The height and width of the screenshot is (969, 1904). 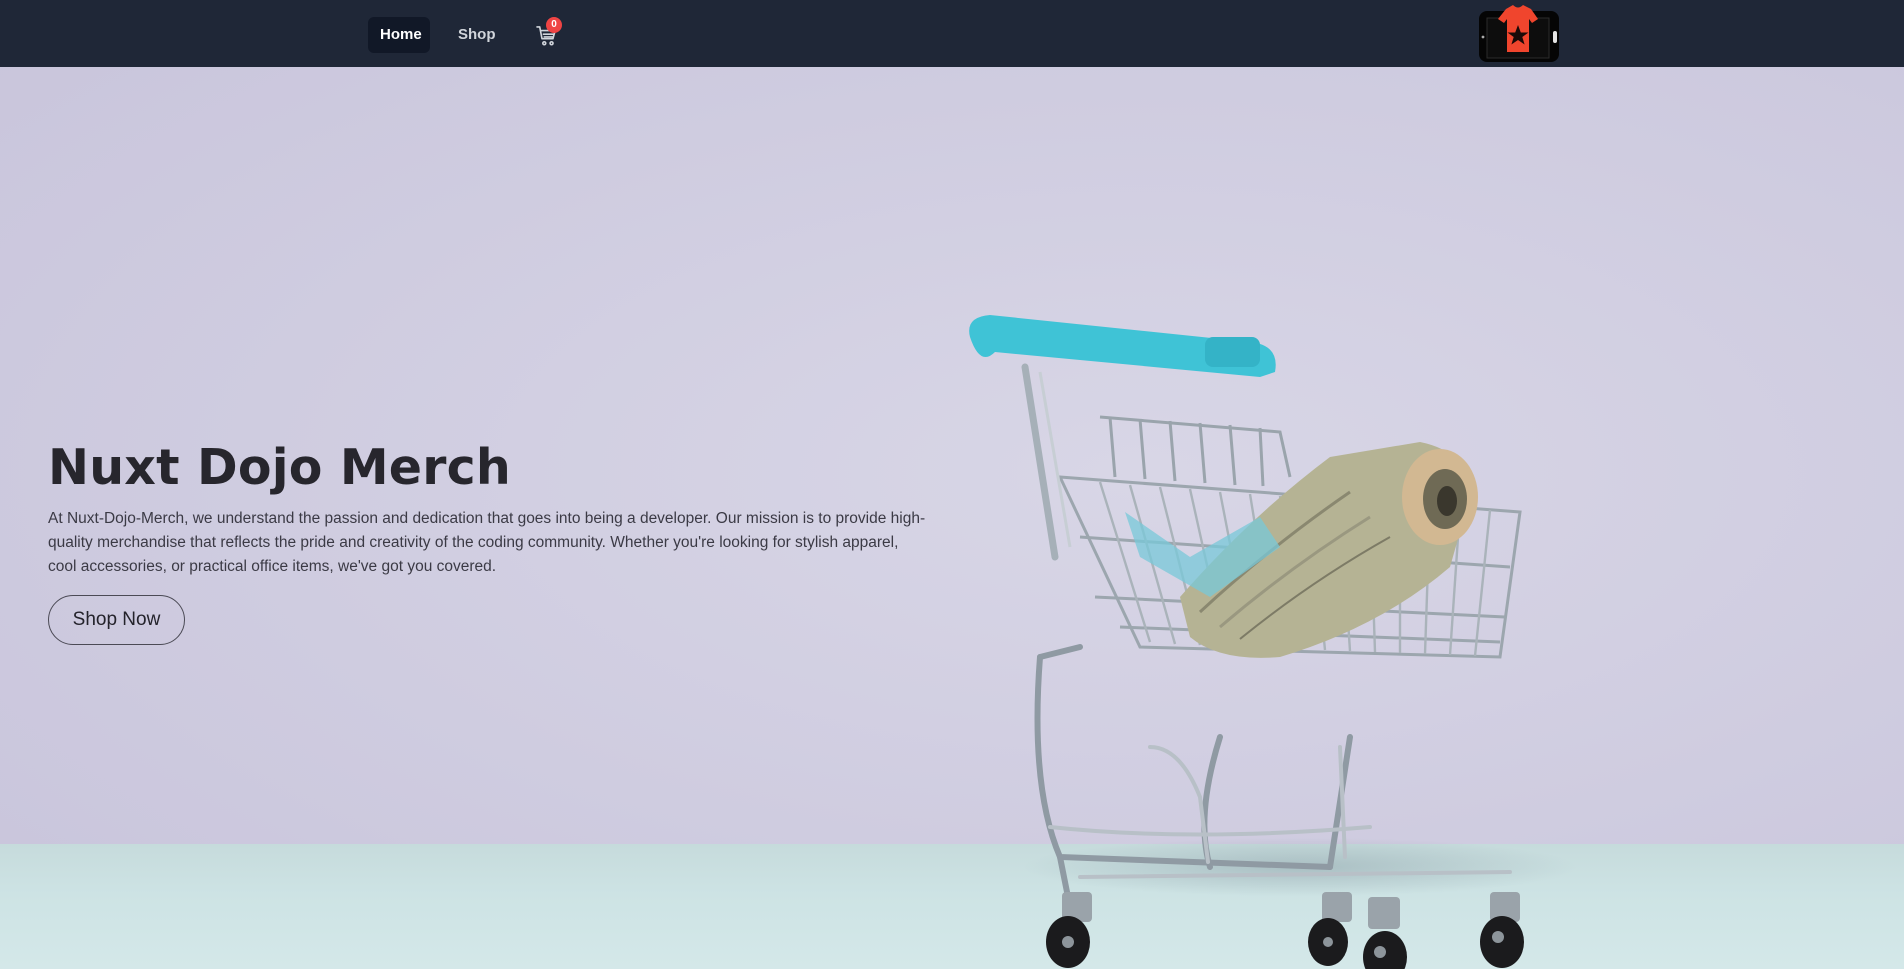 What do you see at coordinates (554, 25) in the screenshot?
I see `cart-count-badge: 0` at bounding box center [554, 25].